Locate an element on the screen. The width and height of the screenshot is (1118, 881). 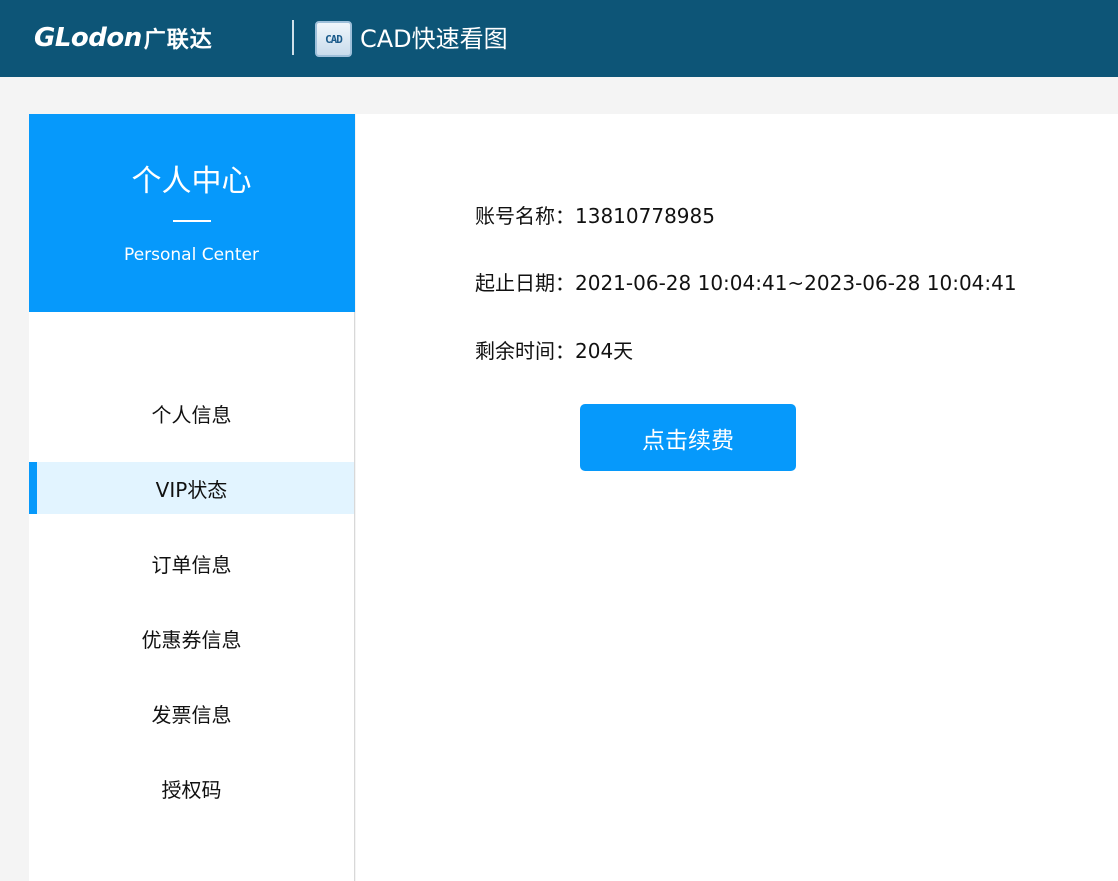
remaining-time-row: 剩余时间：204天 is located at coordinates (554, 351).